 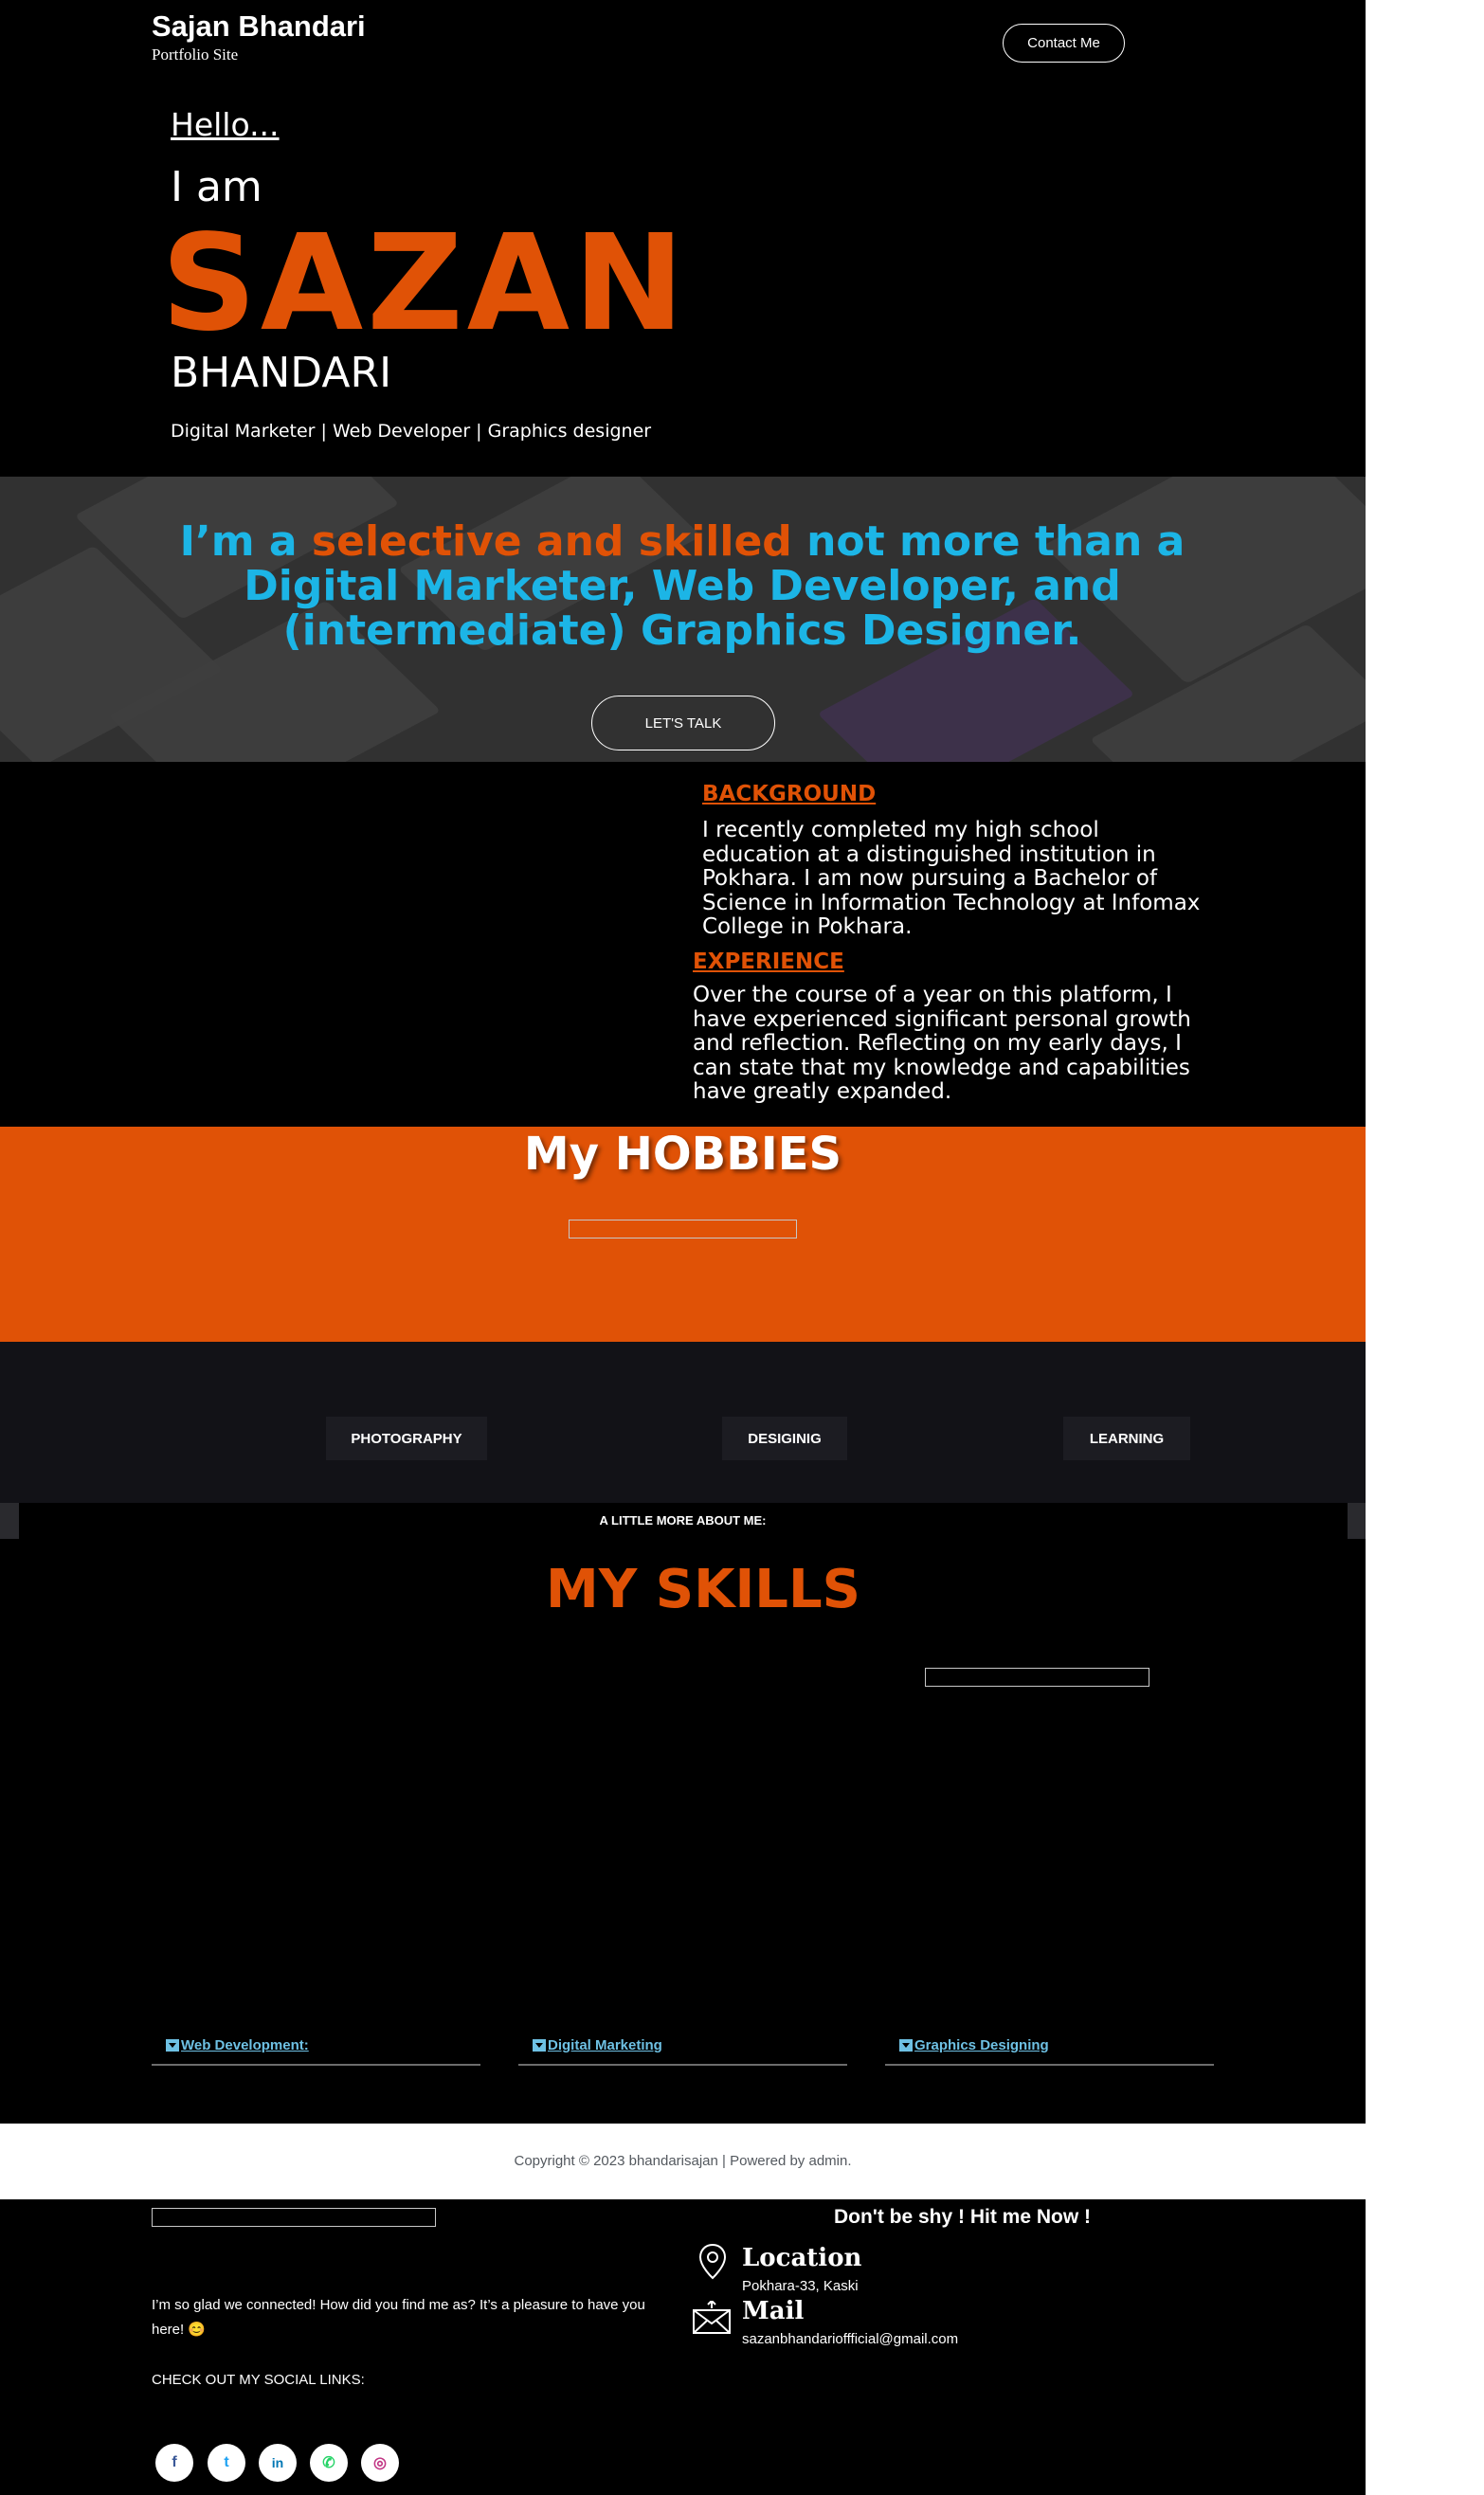 What do you see at coordinates (1049, 2049) in the screenshot?
I see `skill-tab-graphics-designing: Graphics Designing` at bounding box center [1049, 2049].